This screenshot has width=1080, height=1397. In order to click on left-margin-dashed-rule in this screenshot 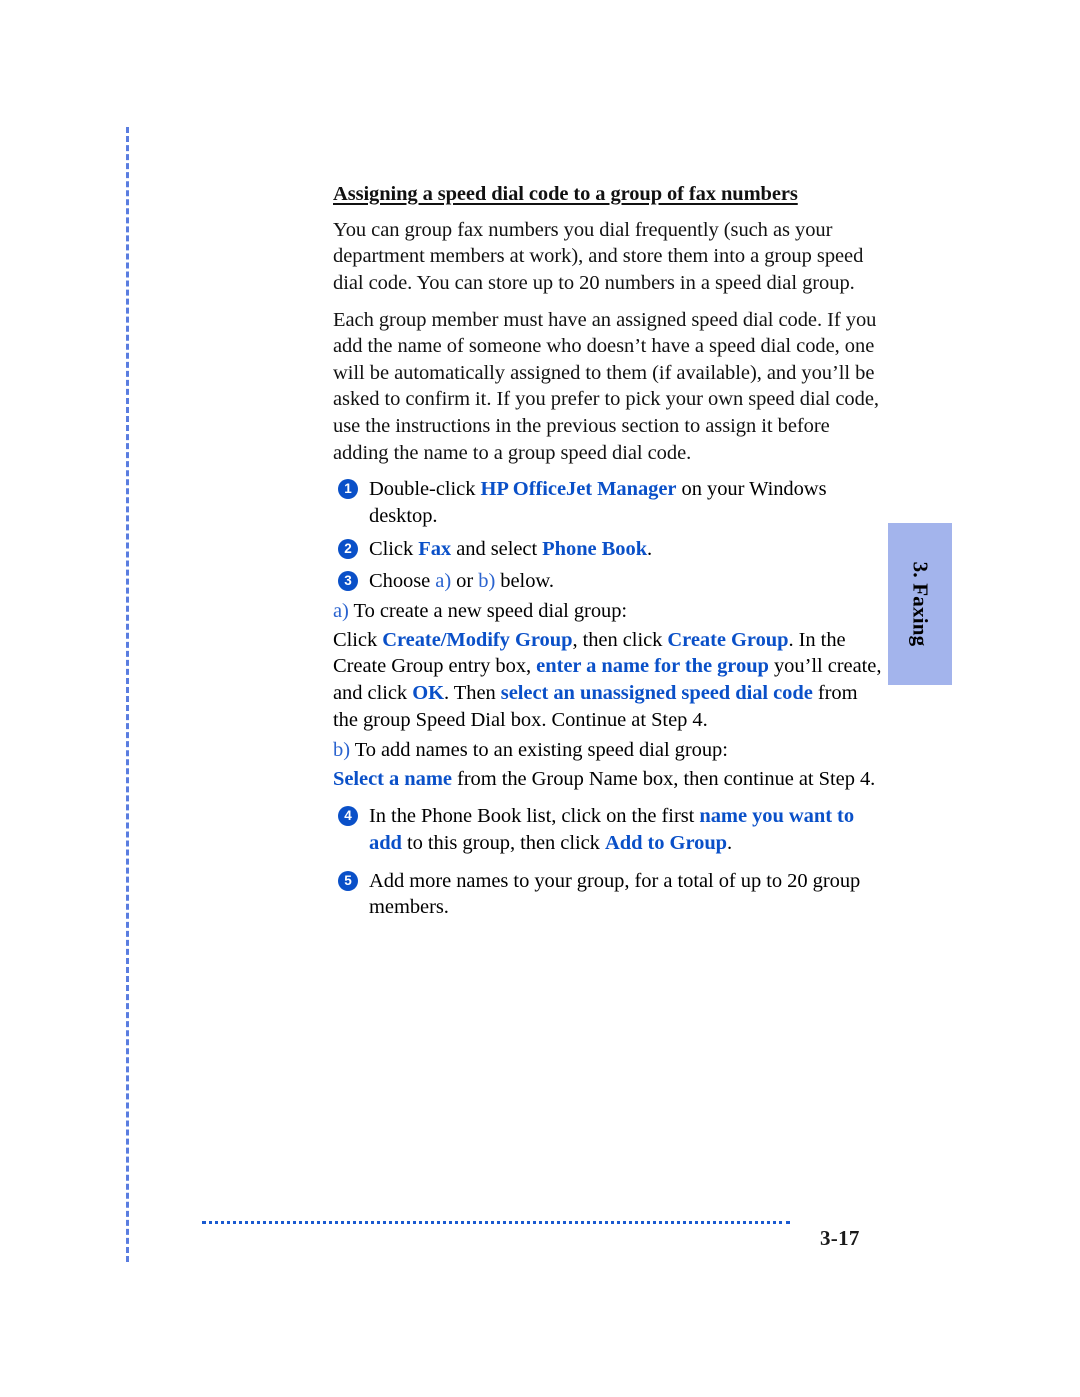, I will do `click(127, 694)`.